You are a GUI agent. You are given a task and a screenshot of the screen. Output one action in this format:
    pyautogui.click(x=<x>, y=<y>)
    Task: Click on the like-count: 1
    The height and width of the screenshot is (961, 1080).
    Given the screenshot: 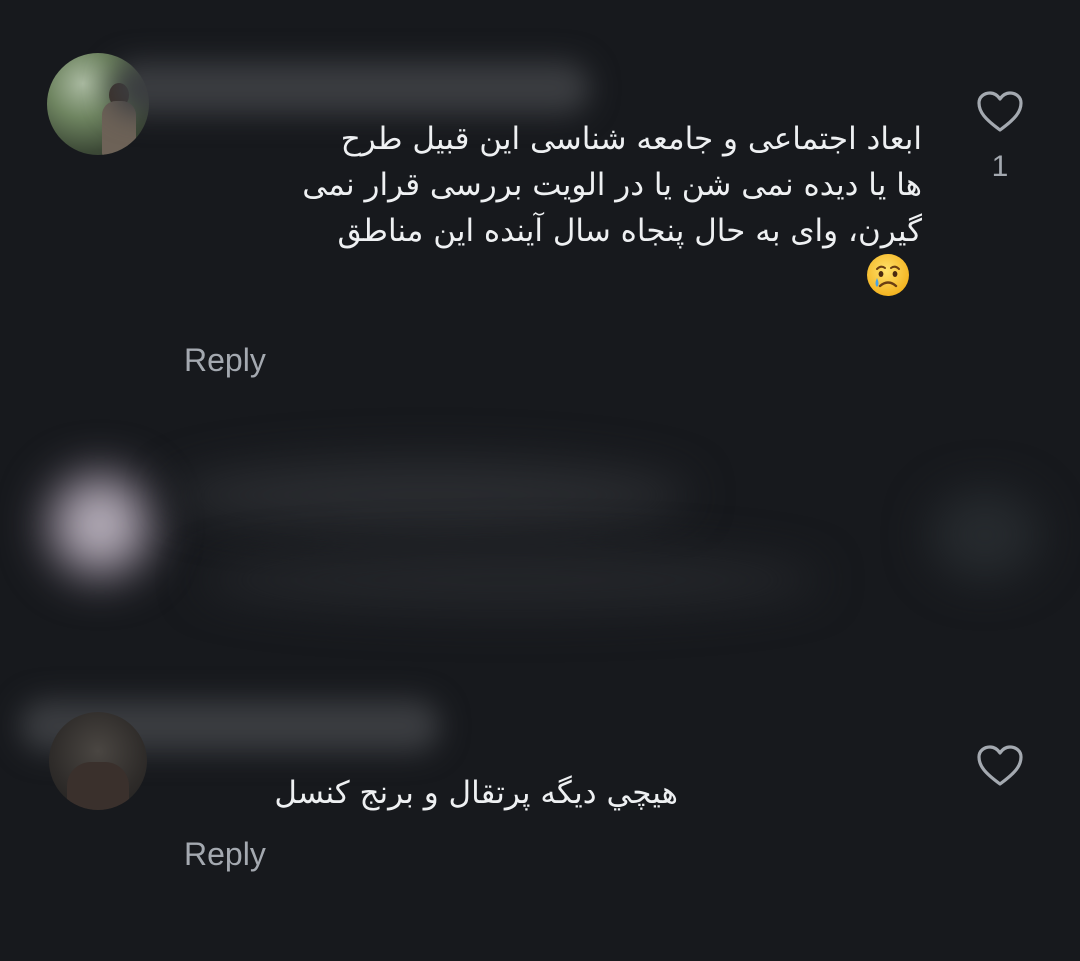 What is the action you would take?
    pyautogui.click(x=1000, y=166)
    